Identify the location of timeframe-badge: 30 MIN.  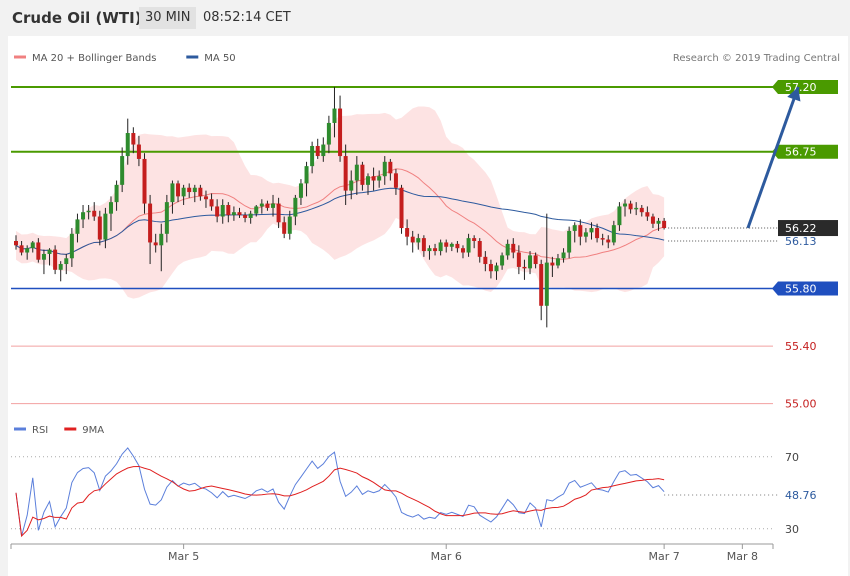
(168, 18).